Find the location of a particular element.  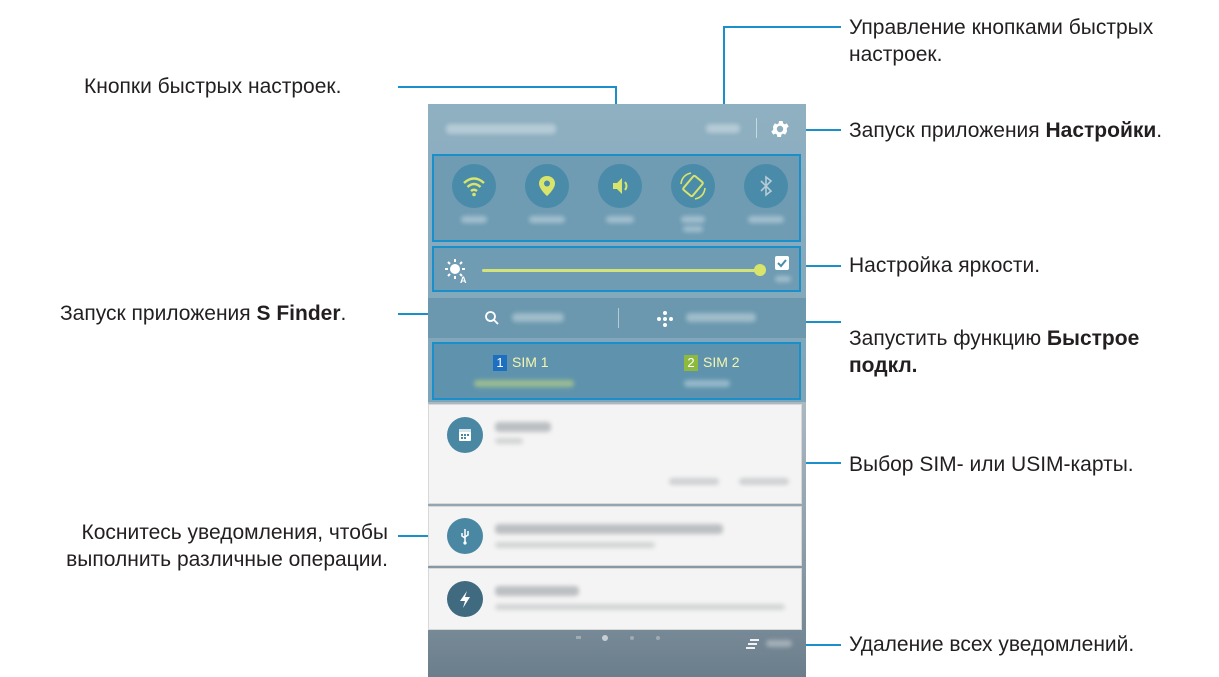

annotation-clear-all: Удаление всех уведомлений. is located at coordinates (992, 644).